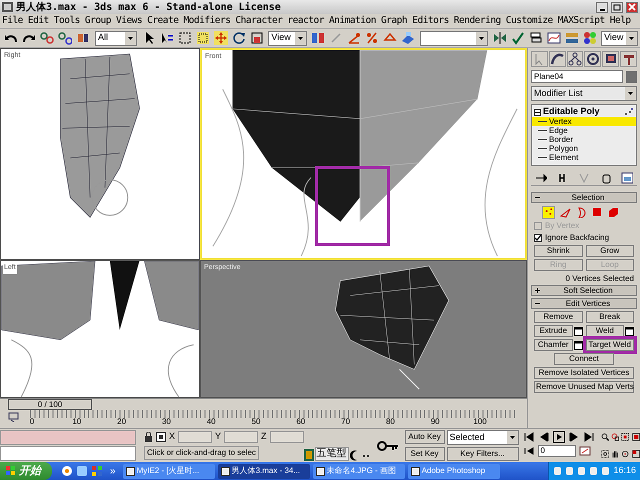 This screenshot has height=480, width=640. Describe the element at coordinates (354, 38) in the screenshot. I see `angle-snap-icon` at that location.